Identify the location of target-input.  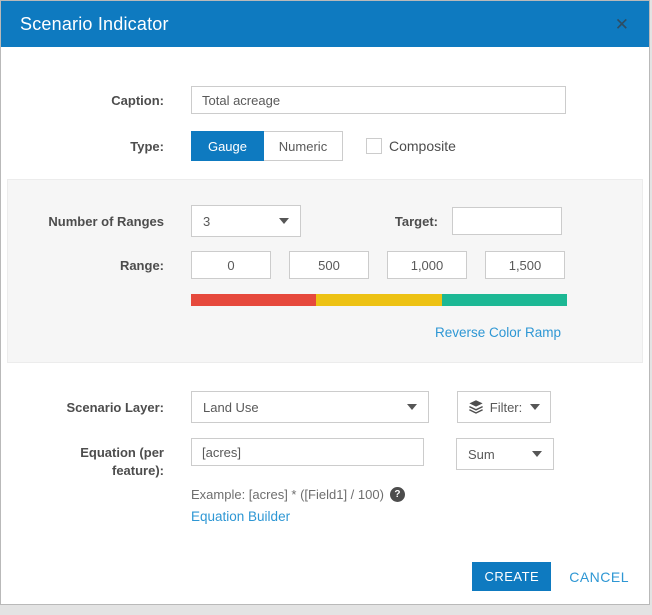
(507, 221).